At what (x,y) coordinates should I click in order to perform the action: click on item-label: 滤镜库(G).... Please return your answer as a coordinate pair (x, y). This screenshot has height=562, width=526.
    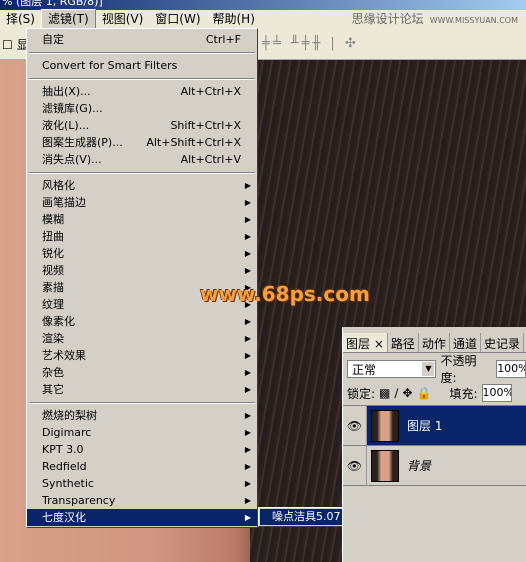
    Looking at the image, I should click on (72, 108).